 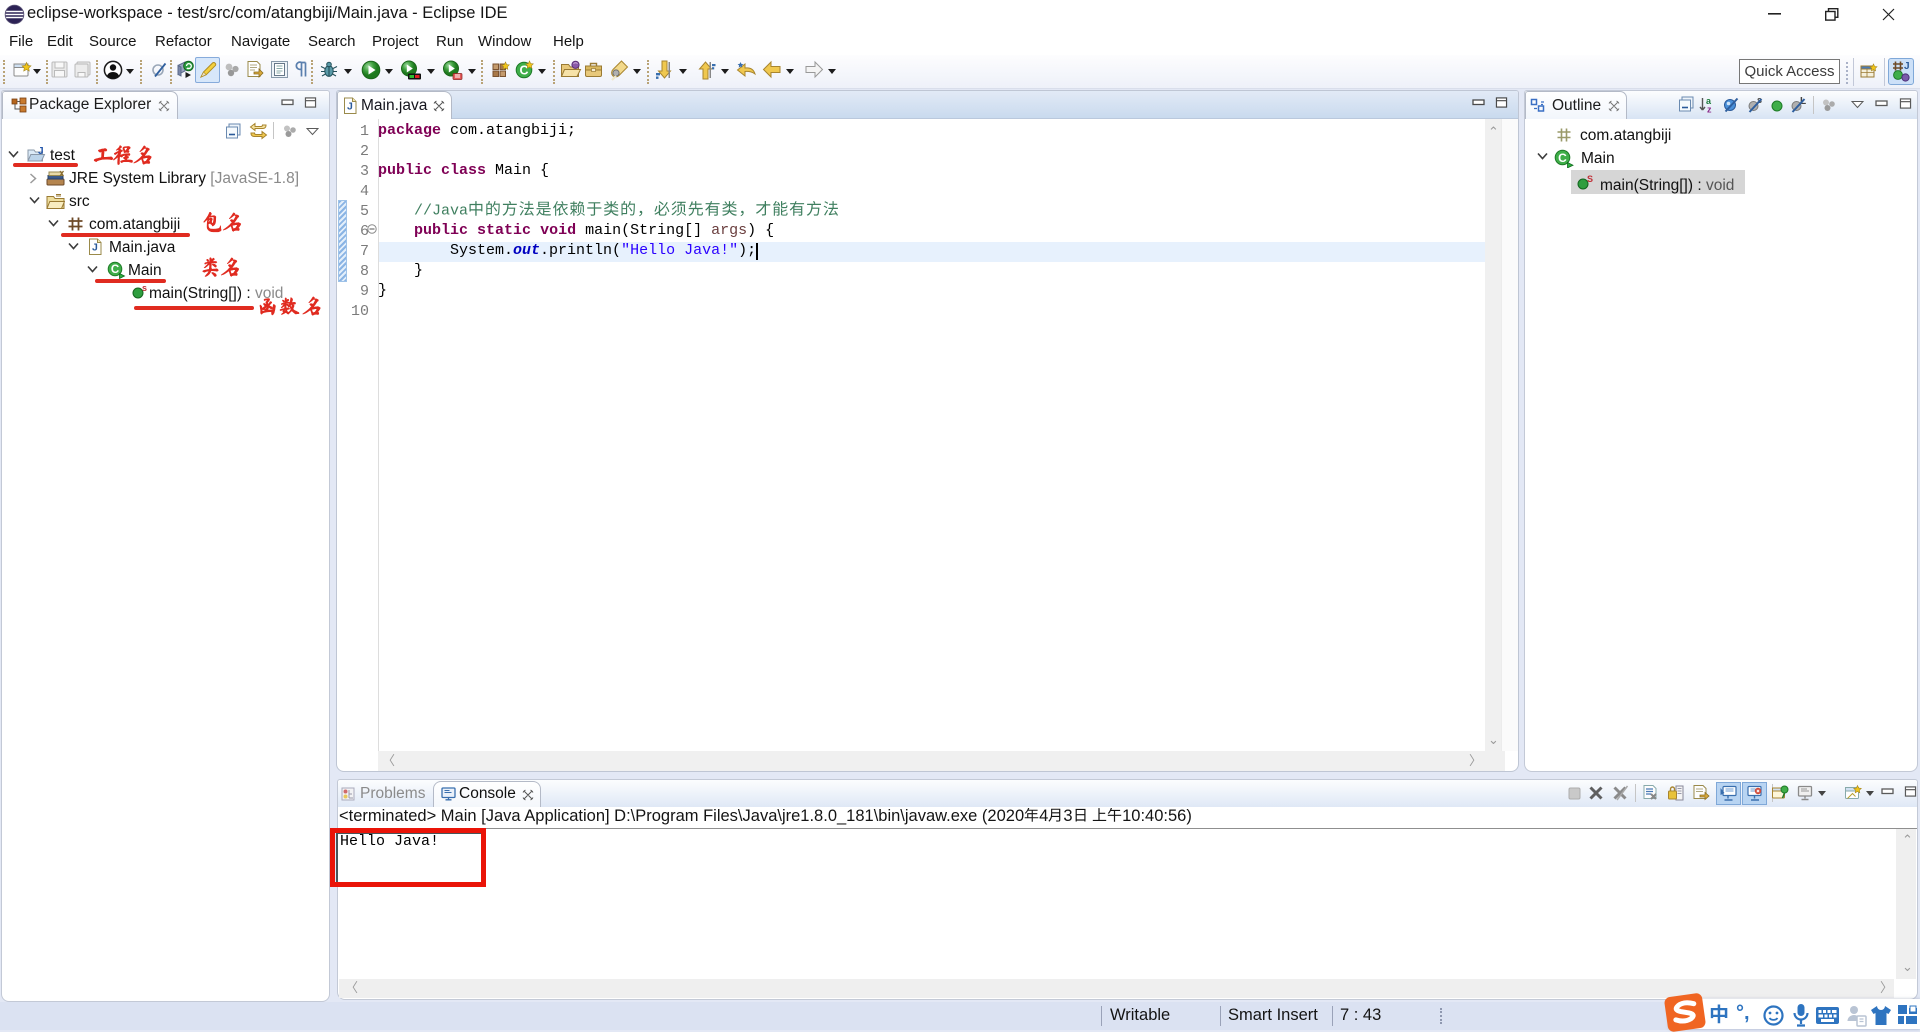 I want to click on svg-text: z, so click(x=1709, y=110).